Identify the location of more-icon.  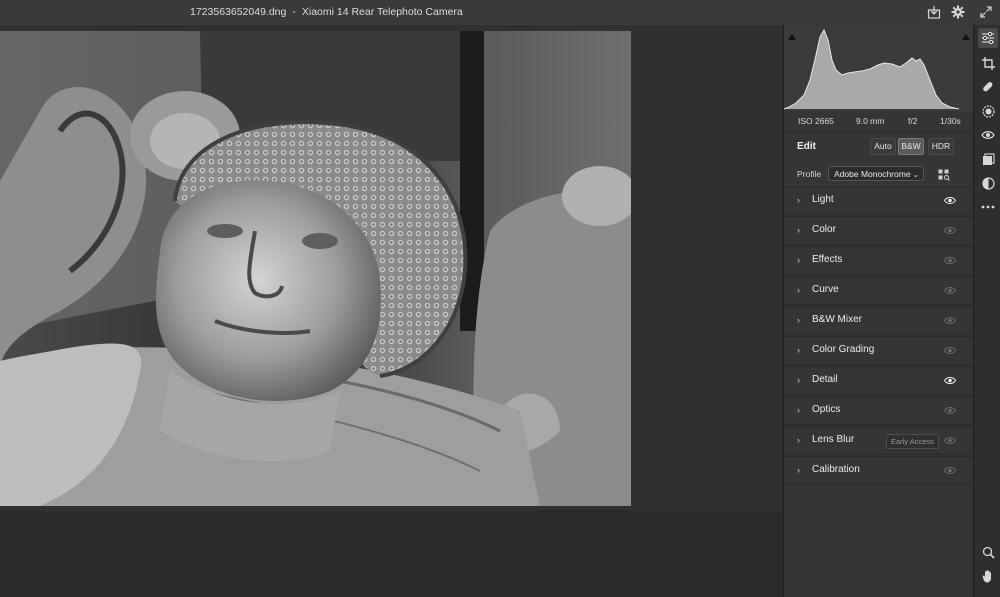
(988, 207).